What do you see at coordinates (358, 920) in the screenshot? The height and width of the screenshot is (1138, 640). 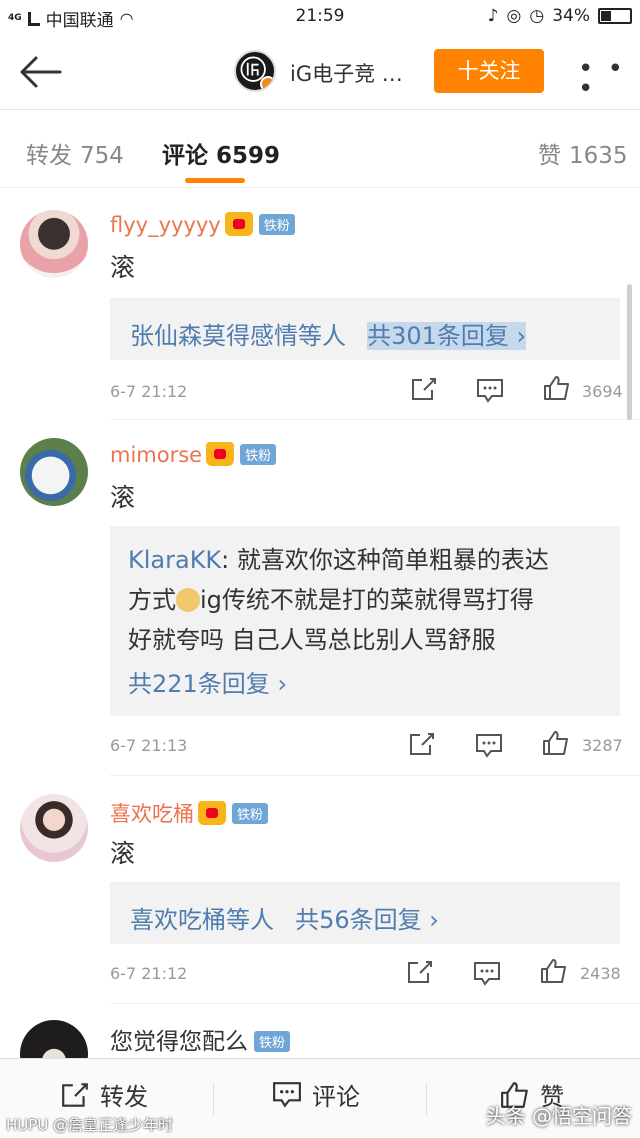 I see `reply-count: 共56条回复` at bounding box center [358, 920].